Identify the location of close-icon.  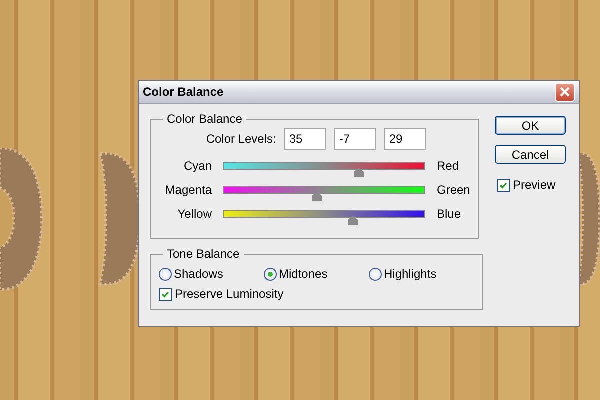
(565, 92).